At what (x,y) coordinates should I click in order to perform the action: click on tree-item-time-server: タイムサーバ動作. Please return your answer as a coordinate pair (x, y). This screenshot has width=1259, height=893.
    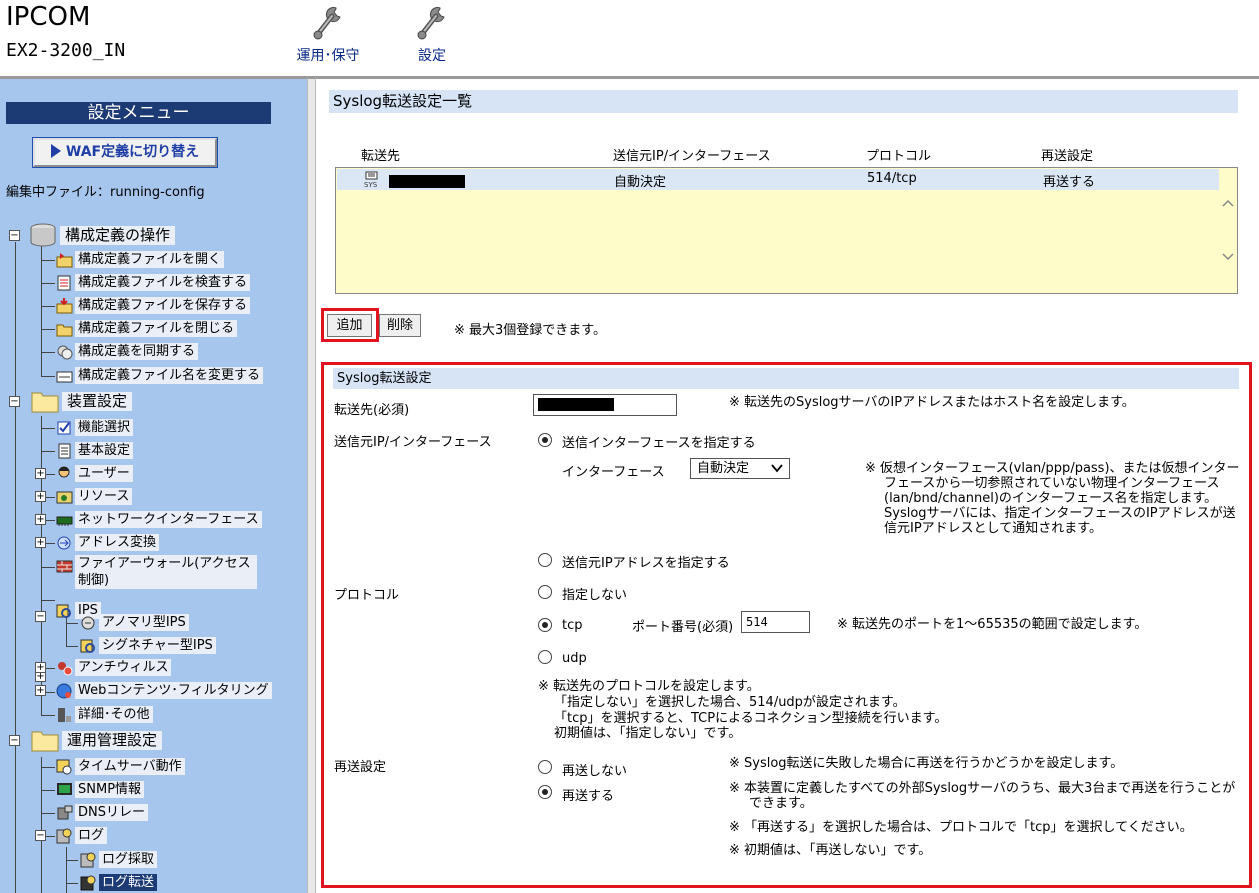
    Looking at the image, I should click on (120, 768).